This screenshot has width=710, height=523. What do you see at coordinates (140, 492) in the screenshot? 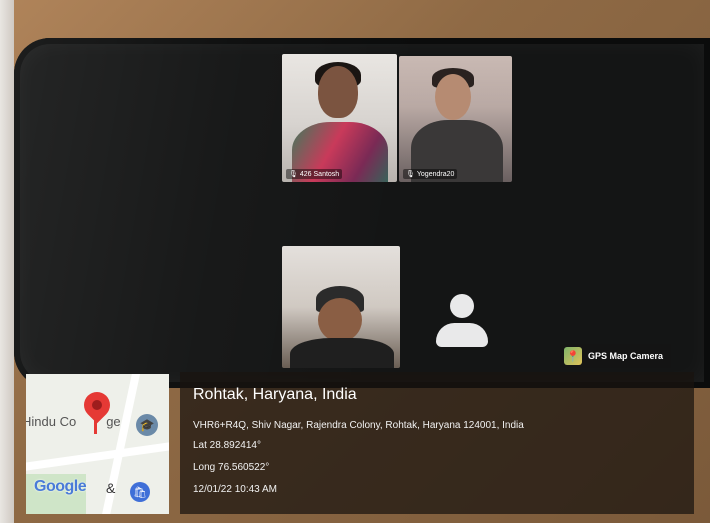
I see `shopping-bag-icon: 🛍` at bounding box center [140, 492].